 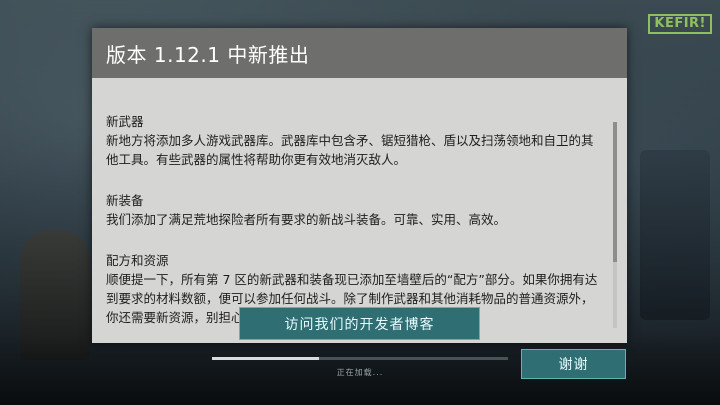 I want to click on kefir-logo: KEFIR!, so click(x=680, y=24).